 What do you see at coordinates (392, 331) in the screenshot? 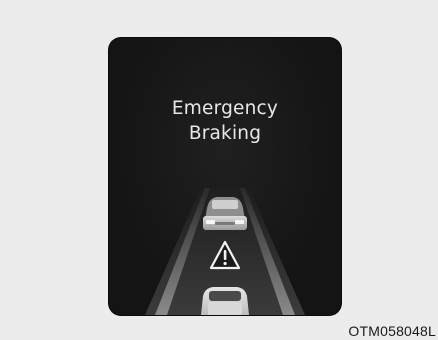
I see `figure-code: OTM058048L` at bounding box center [392, 331].